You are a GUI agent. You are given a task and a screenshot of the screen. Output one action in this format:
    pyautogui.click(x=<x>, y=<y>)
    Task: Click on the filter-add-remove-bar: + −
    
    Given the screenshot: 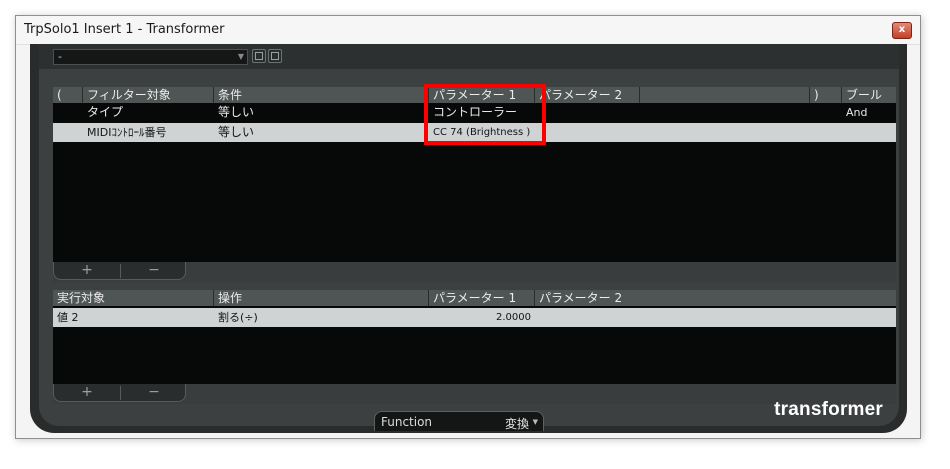 What is the action you would take?
    pyautogui.click(x=474, y=272)
    